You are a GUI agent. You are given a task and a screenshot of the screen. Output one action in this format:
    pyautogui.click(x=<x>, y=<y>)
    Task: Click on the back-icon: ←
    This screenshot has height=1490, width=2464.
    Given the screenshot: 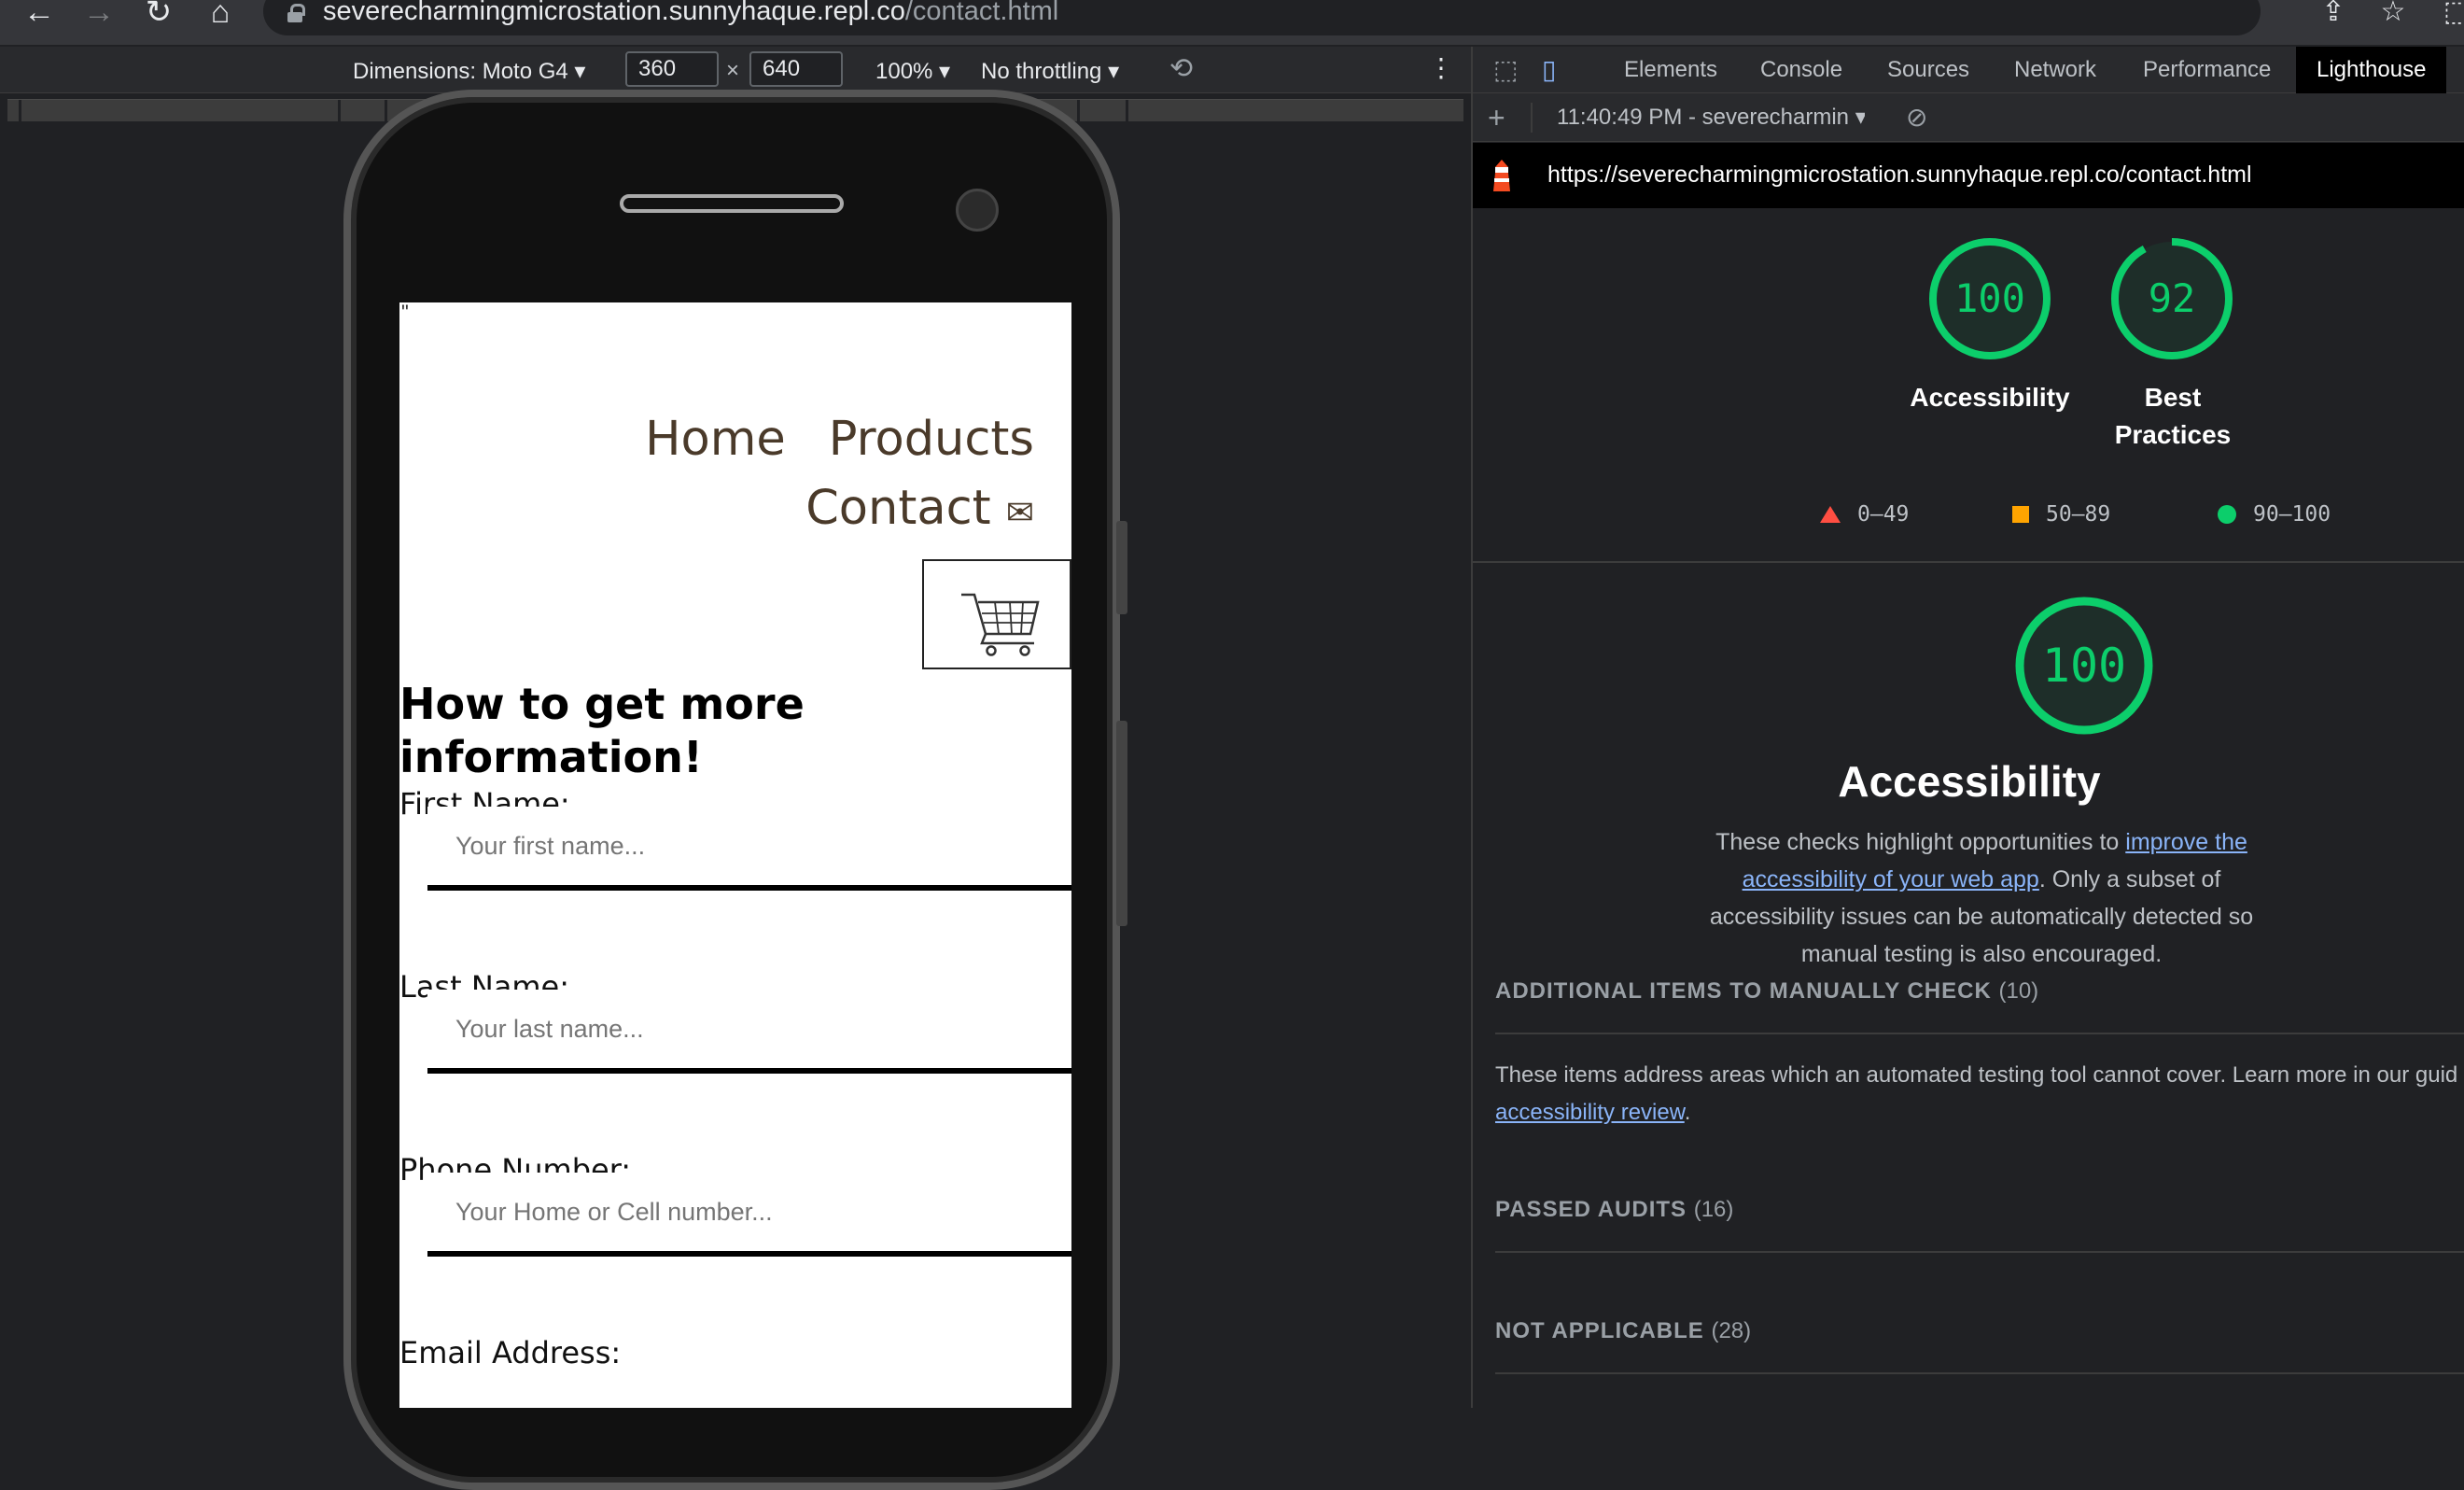 What is the action you would take?
    pyautogui.click(x=39, y=14)
    